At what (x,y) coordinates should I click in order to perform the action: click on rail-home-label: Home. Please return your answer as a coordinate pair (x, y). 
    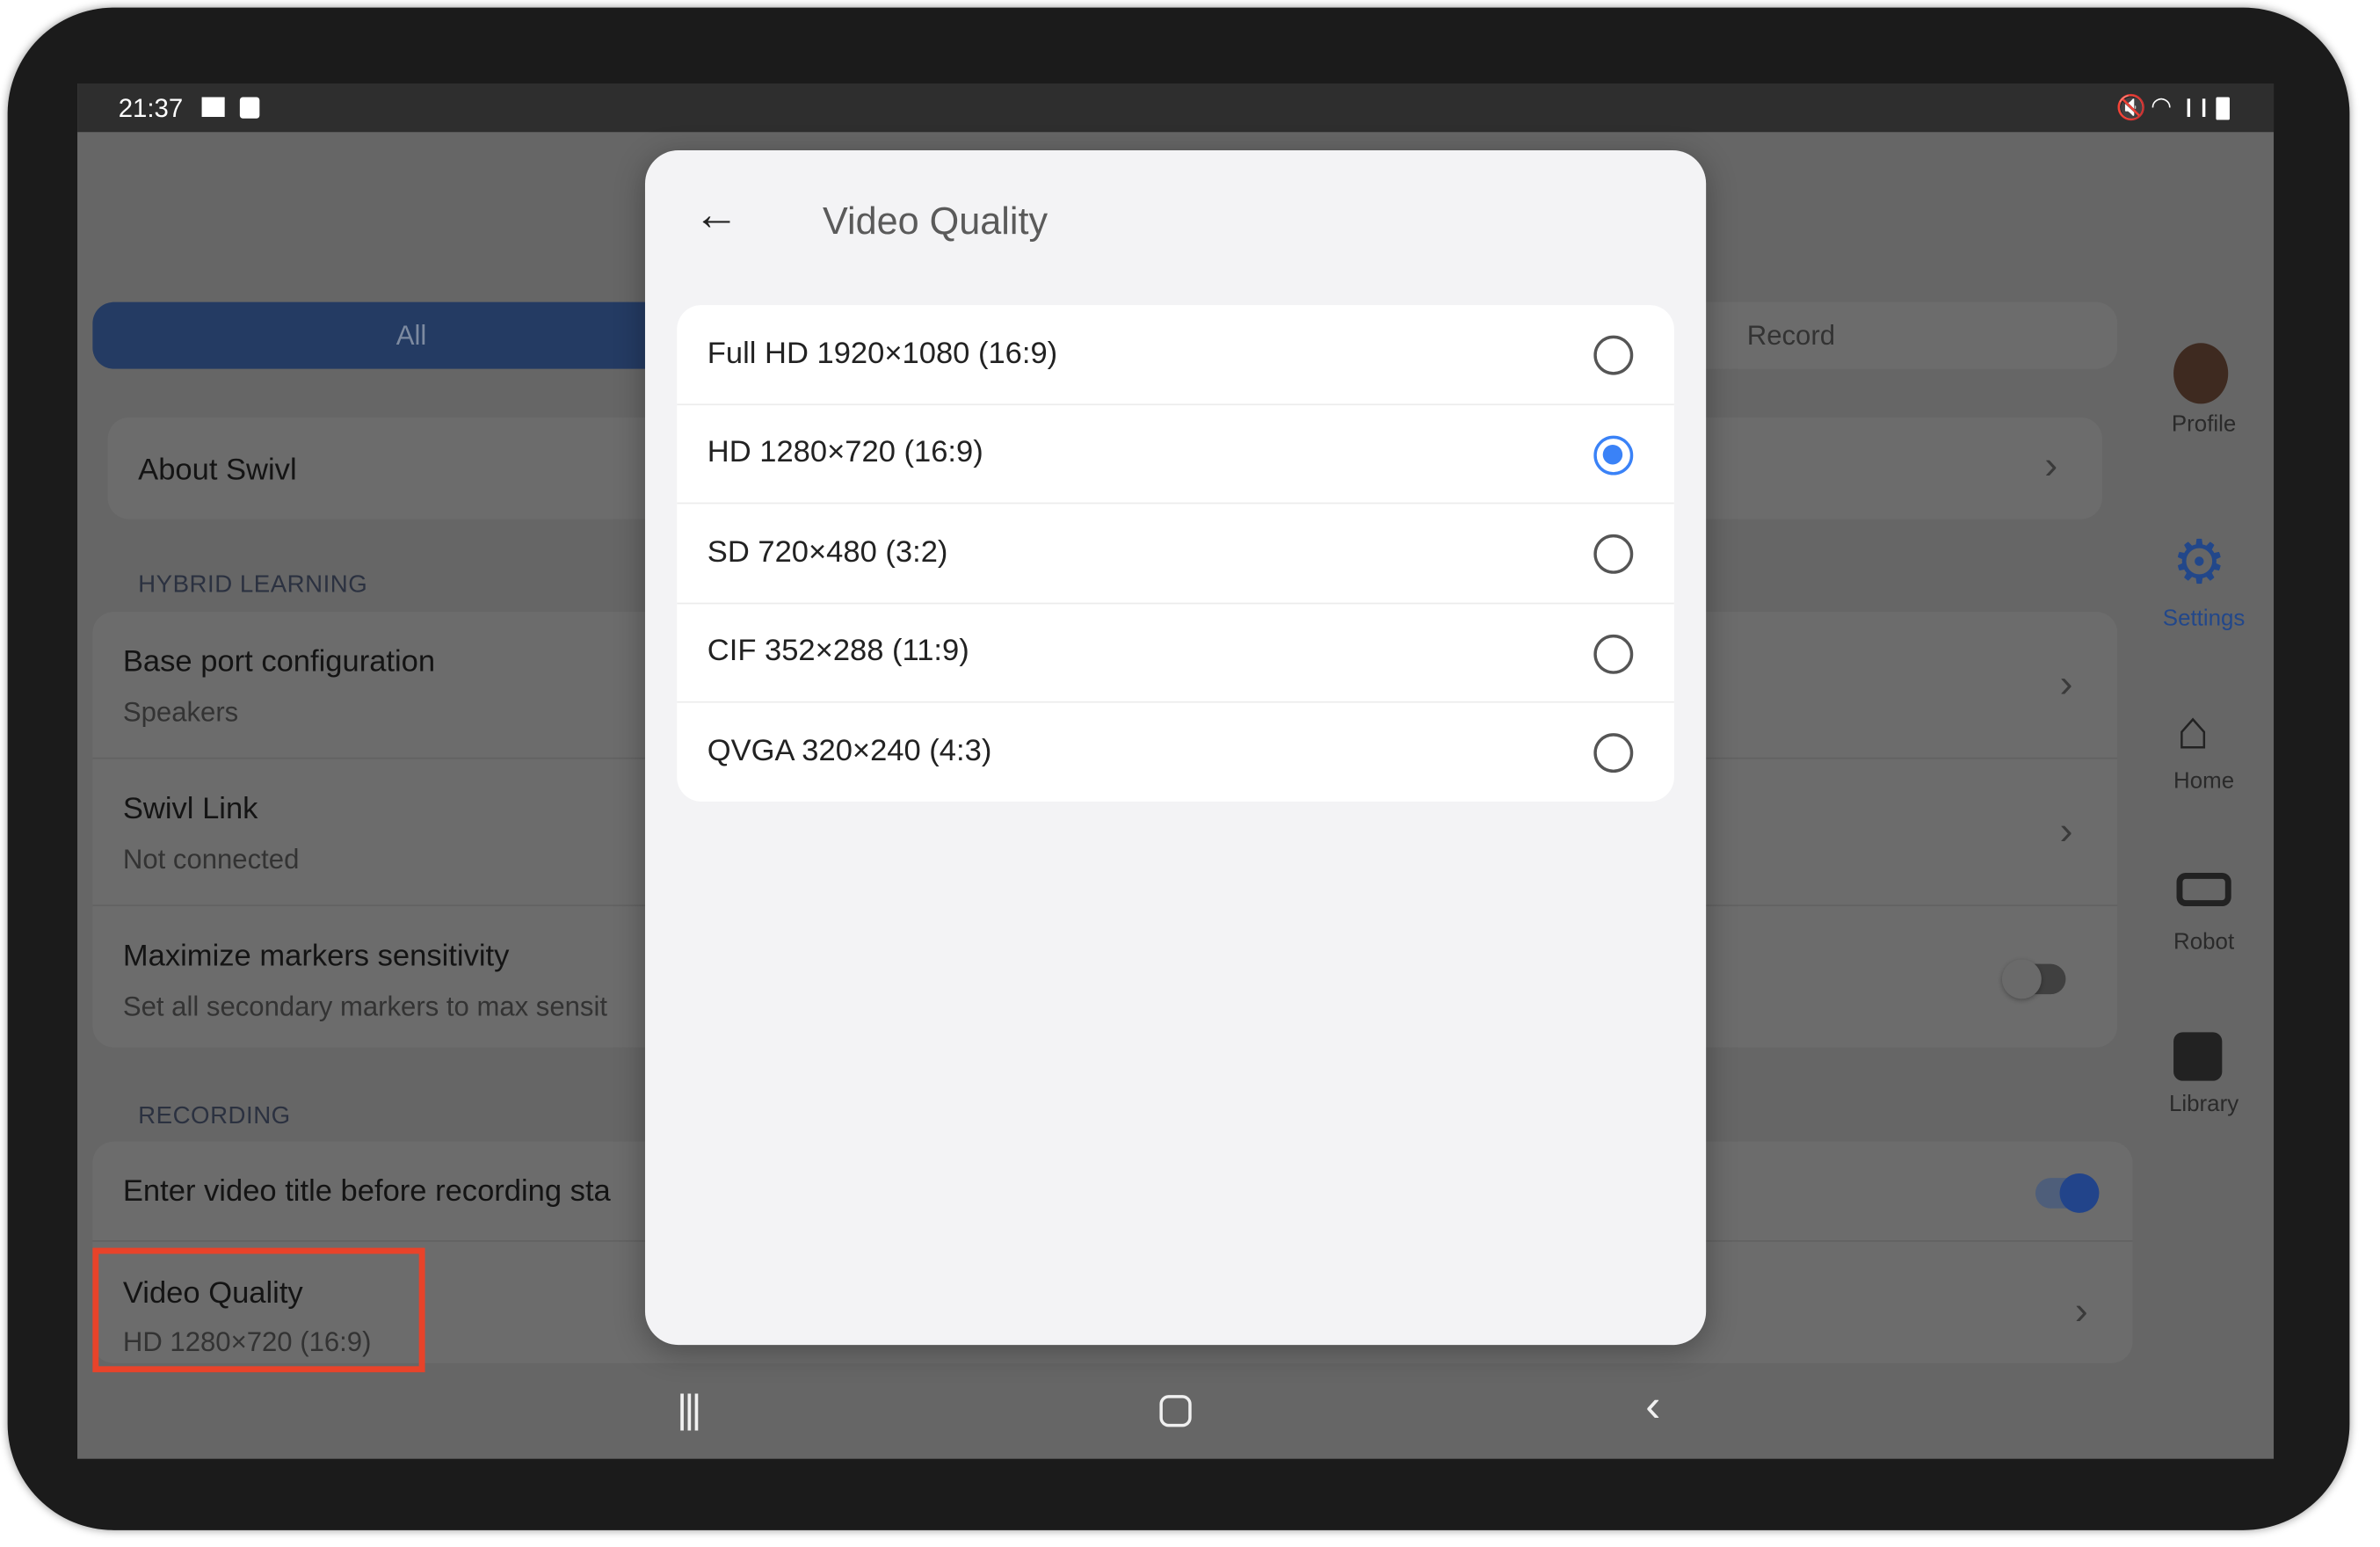
    Looking at the image, I should click on (2204, 781).